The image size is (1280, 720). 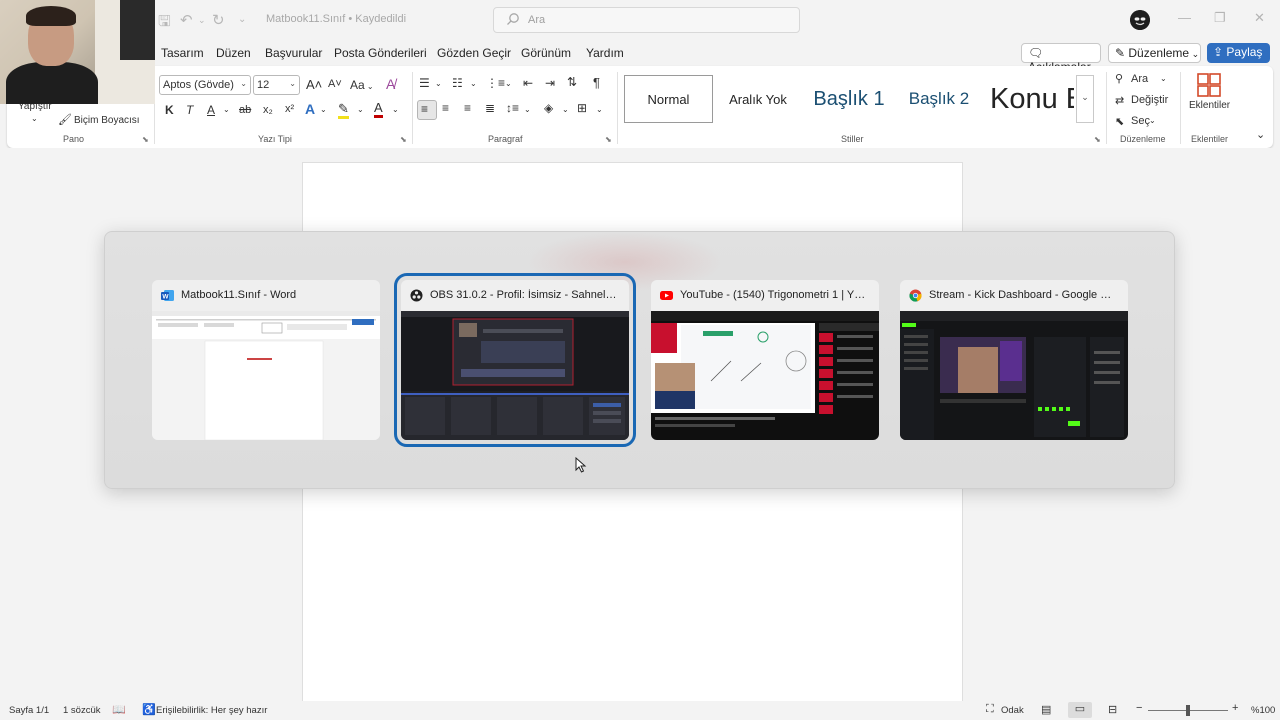 What do you see at coordinates (572, 82) in the screenshot?
I see `sort-icon: ⇅` at bounding box center [572, 82].